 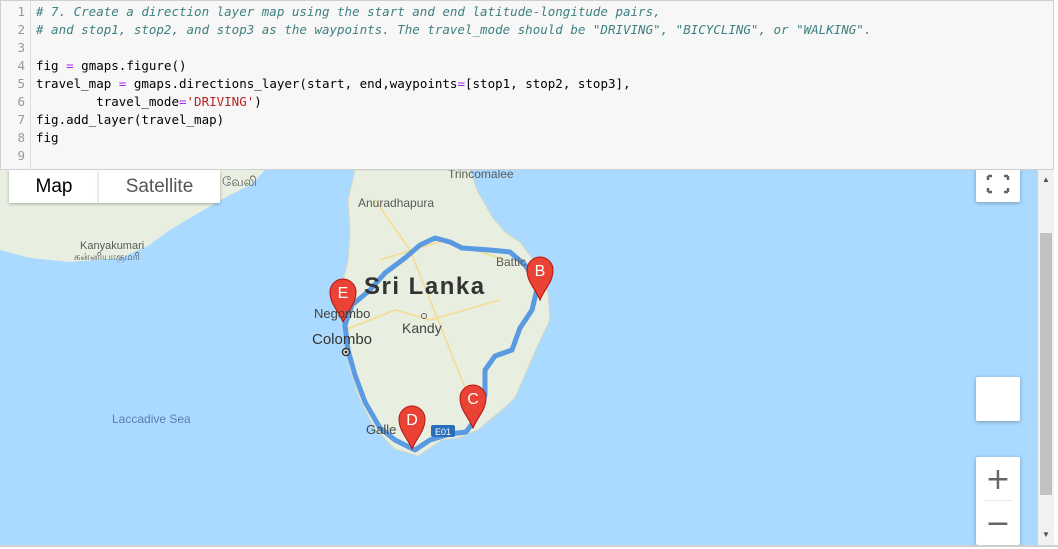 I want to click on scrollbar-thumb, so click(x=1046, y=364).